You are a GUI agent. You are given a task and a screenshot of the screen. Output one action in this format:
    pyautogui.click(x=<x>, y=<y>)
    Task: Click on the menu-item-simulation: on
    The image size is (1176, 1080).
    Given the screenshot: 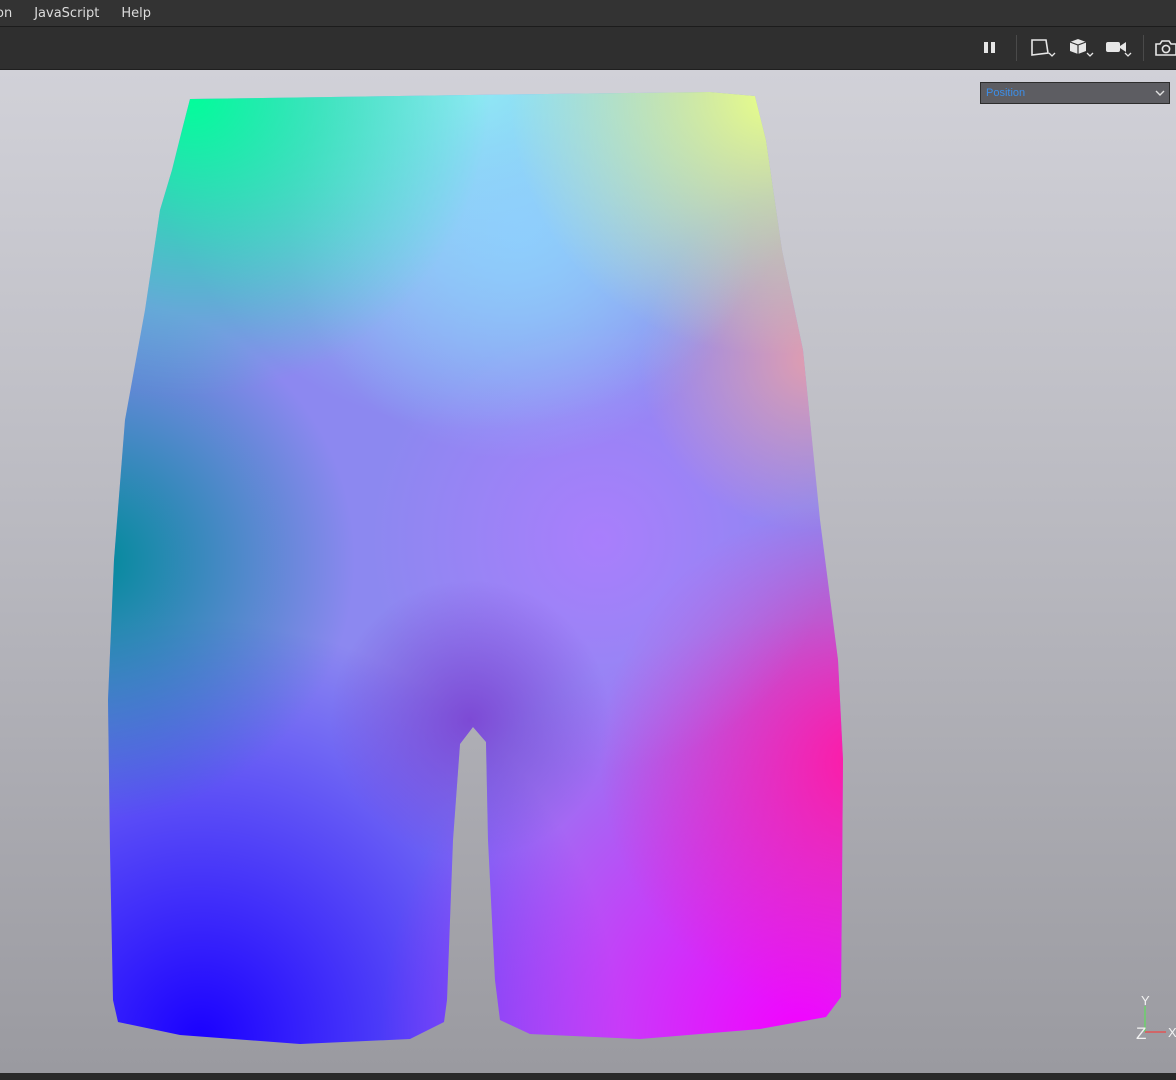 What is the action you would take?
    pyautogui.click(x=11, y=13)
    